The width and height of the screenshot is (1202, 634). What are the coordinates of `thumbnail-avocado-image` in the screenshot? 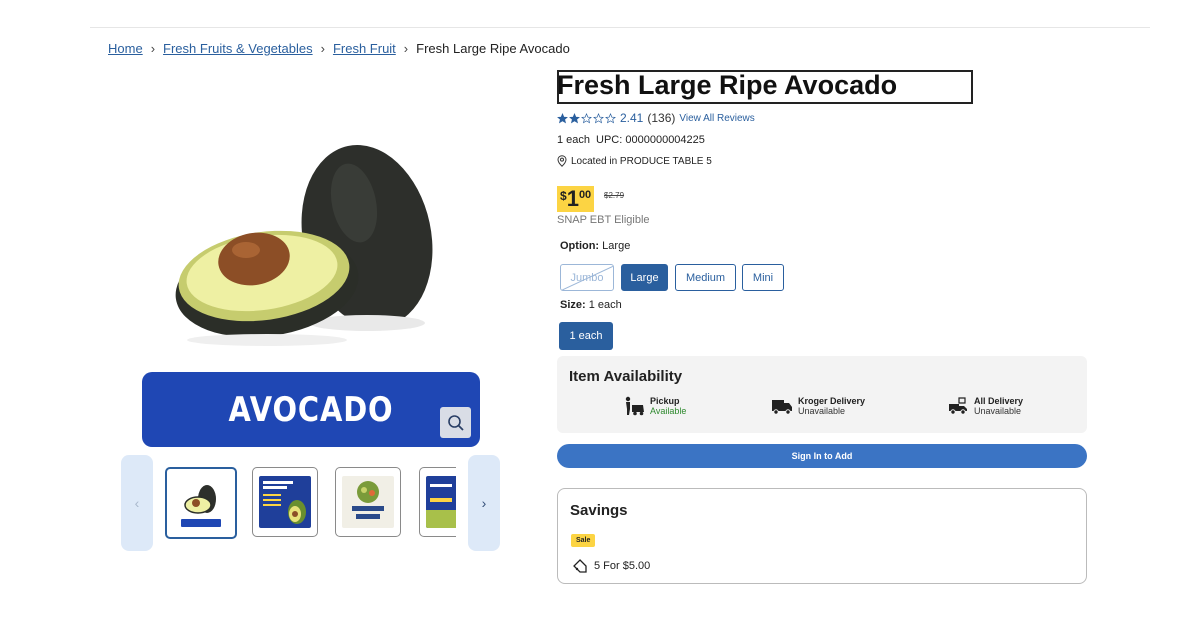 It's located at (201, 503).